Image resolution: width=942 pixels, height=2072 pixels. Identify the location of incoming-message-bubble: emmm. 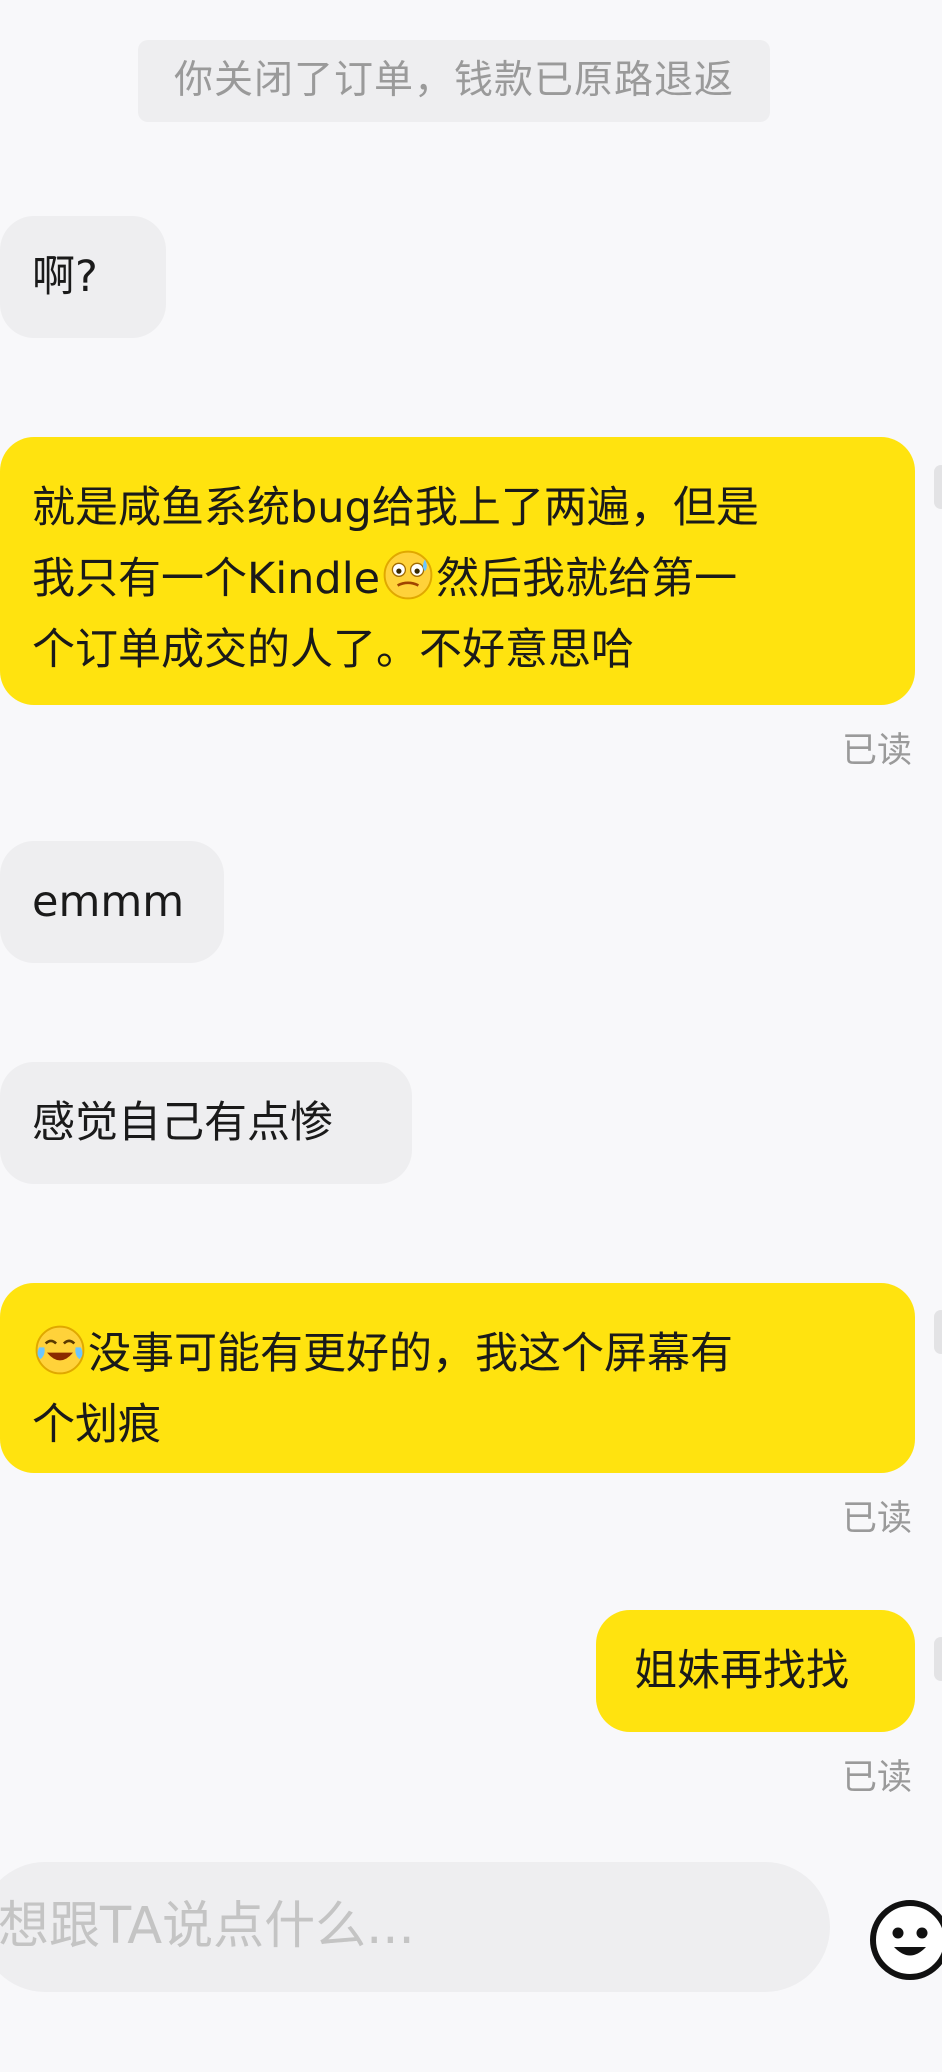
(112, 902).